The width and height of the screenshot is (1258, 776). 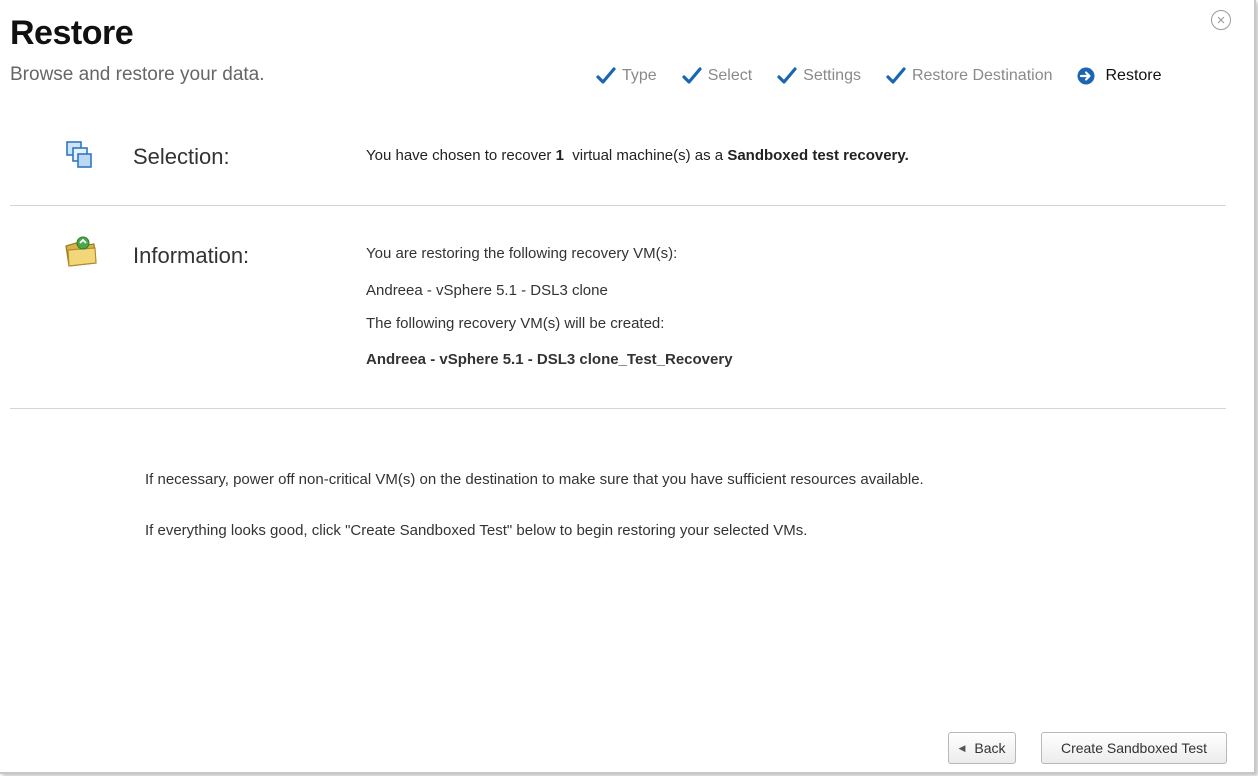 I want to click on selection-count: 1, so click(x=559, y=155).